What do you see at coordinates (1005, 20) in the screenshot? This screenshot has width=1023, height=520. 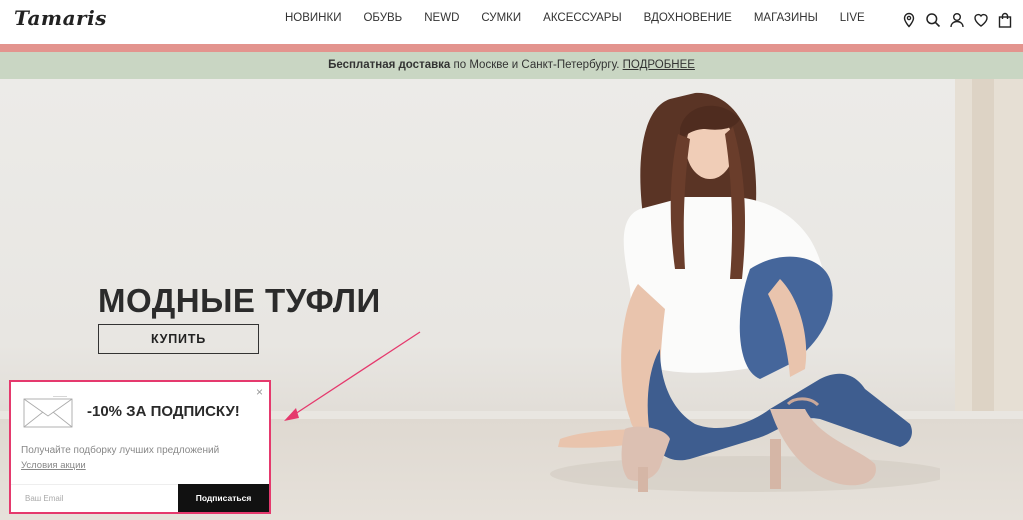 I see `bag-icon` at bounding box center [1005, 20].